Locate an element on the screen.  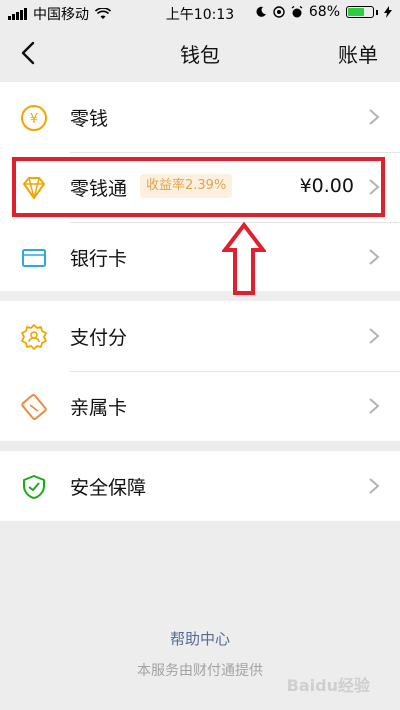
yuan-coin-icon: ¥ is located at coordinates (34, 118).